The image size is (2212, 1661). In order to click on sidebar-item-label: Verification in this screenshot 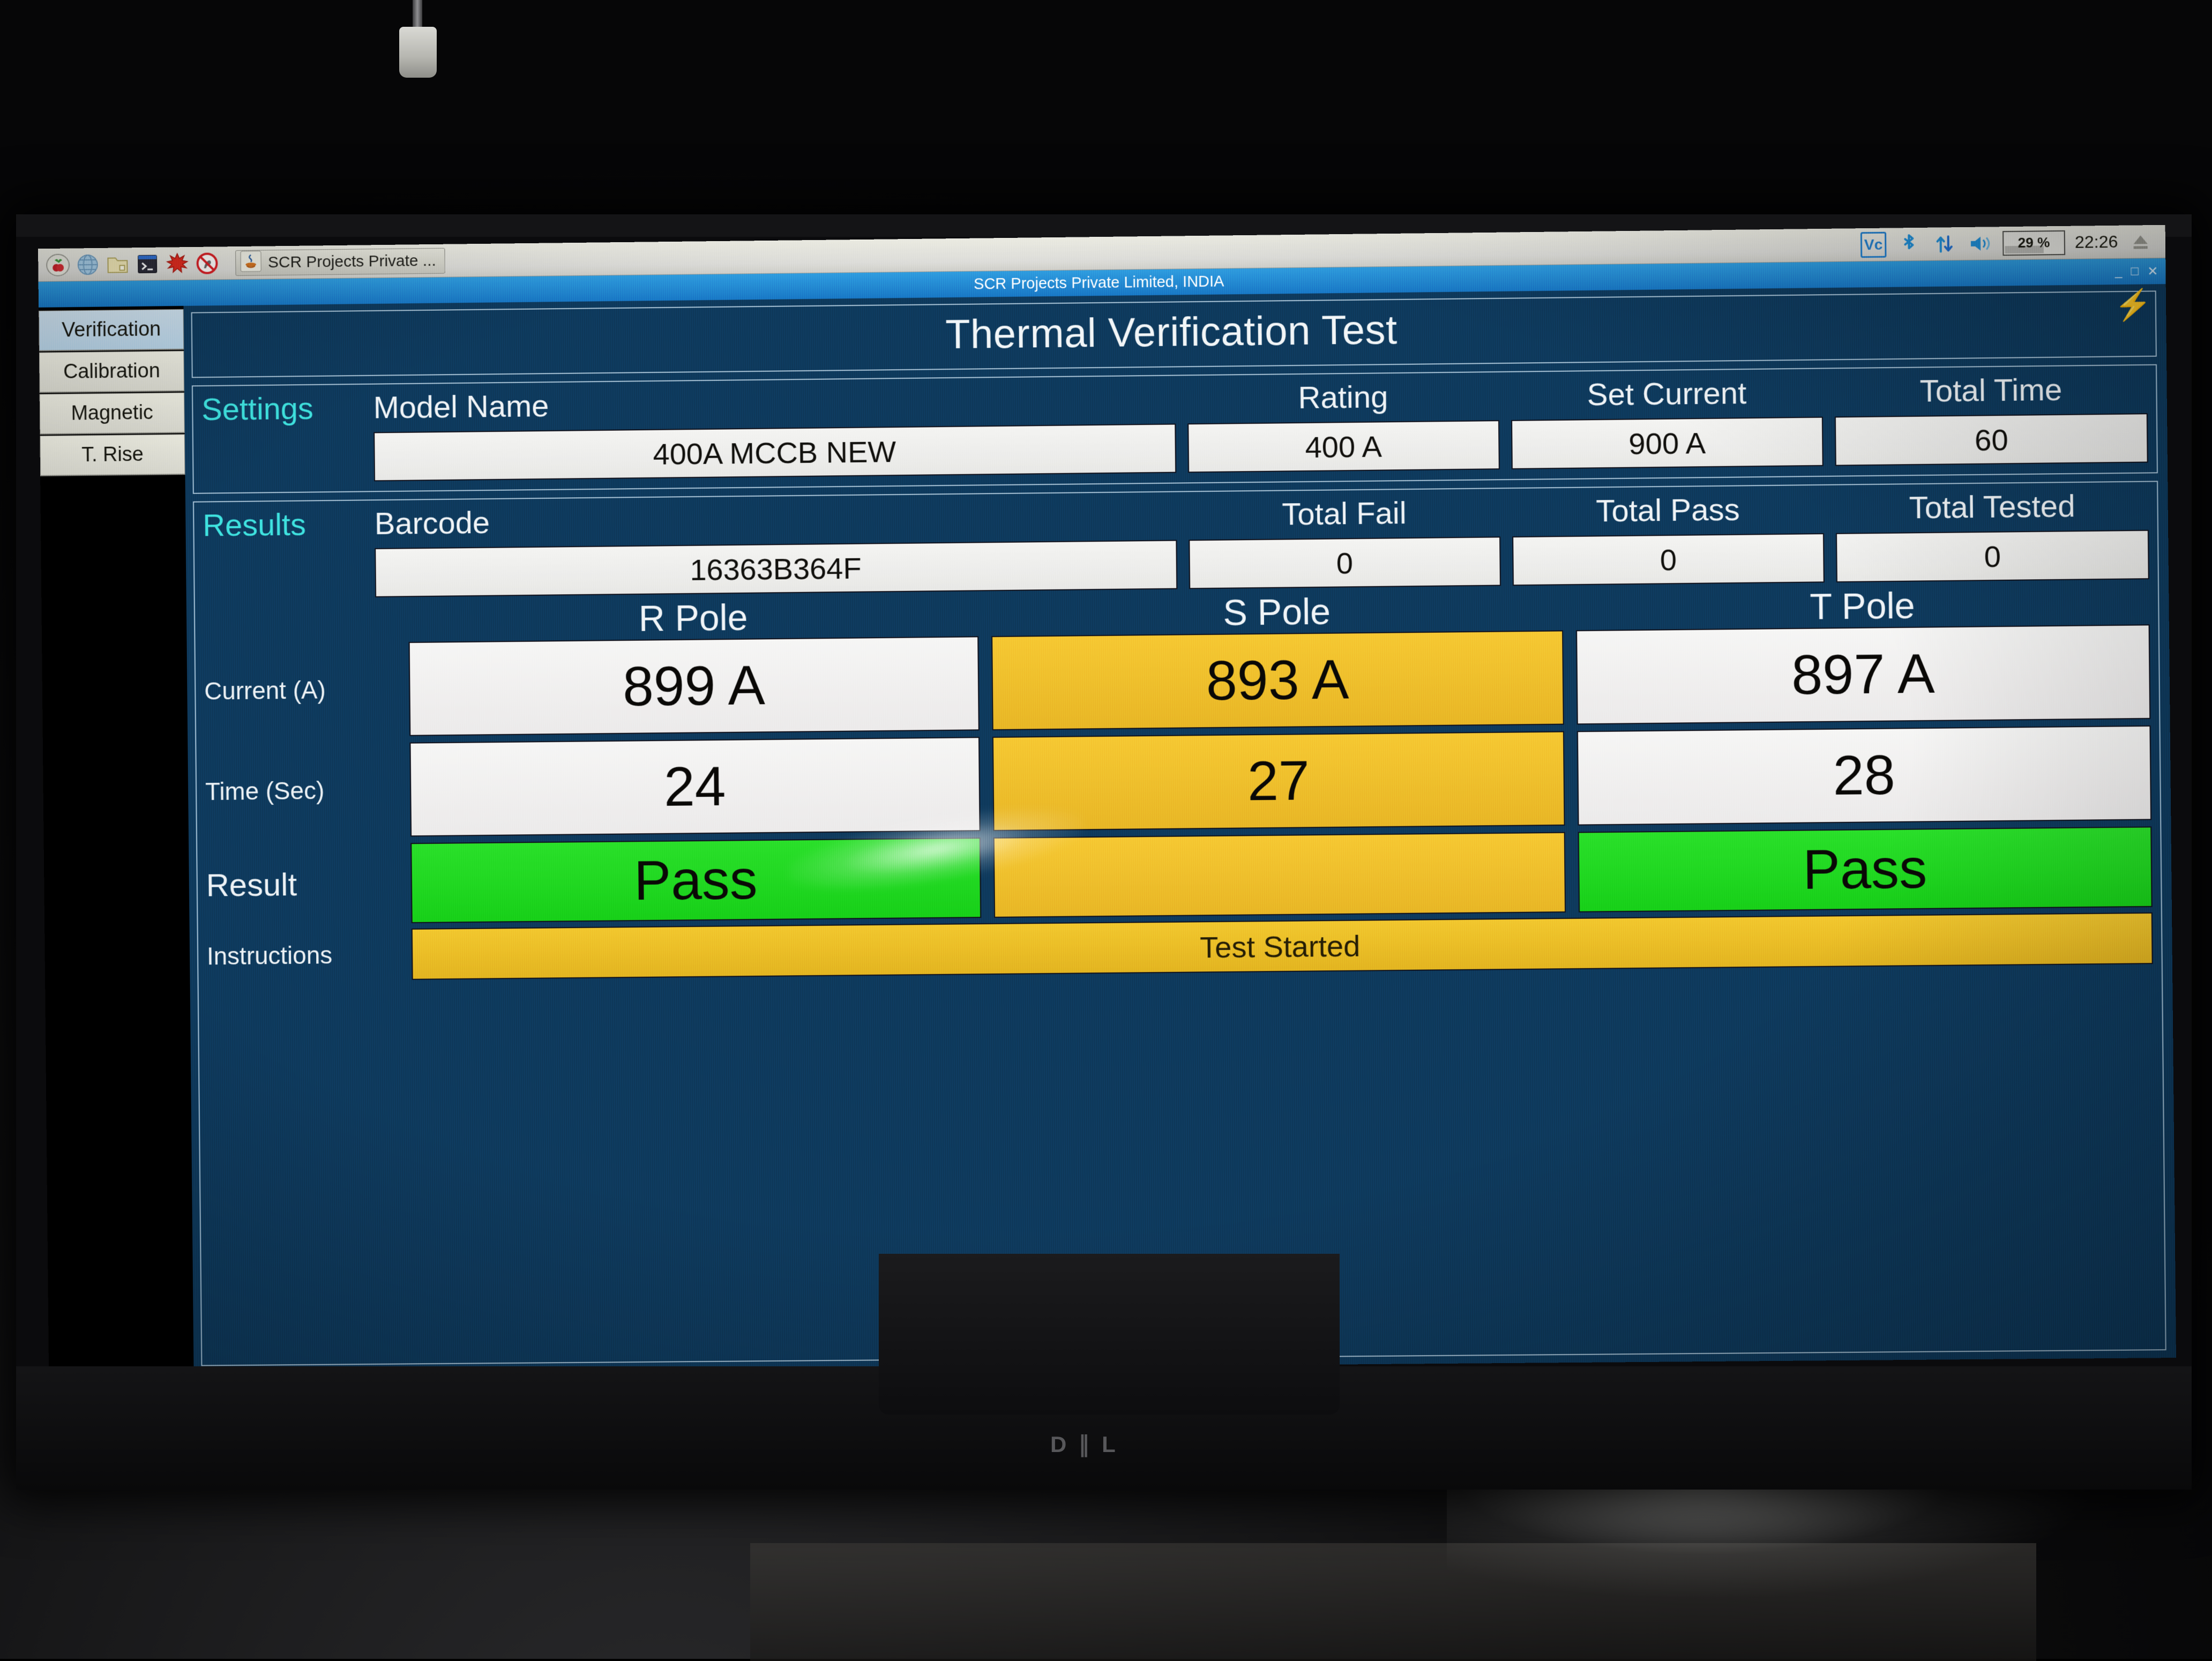, I will do `click(111, 330)`.